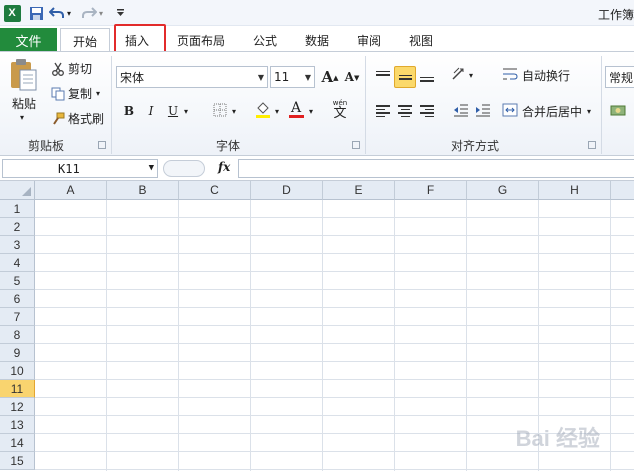 This screenshot has height=471, width=634. What do you see at coordinates (483, 111) in the screenshot?
I see `increase-indent-button` at bounding box center [483, 111].